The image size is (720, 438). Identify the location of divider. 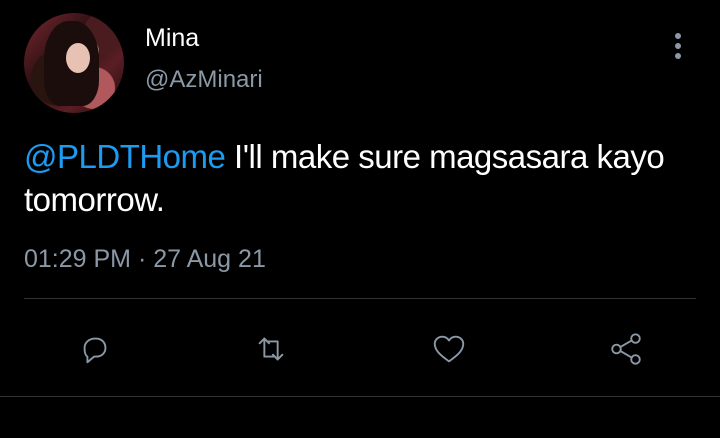
(360, 298).